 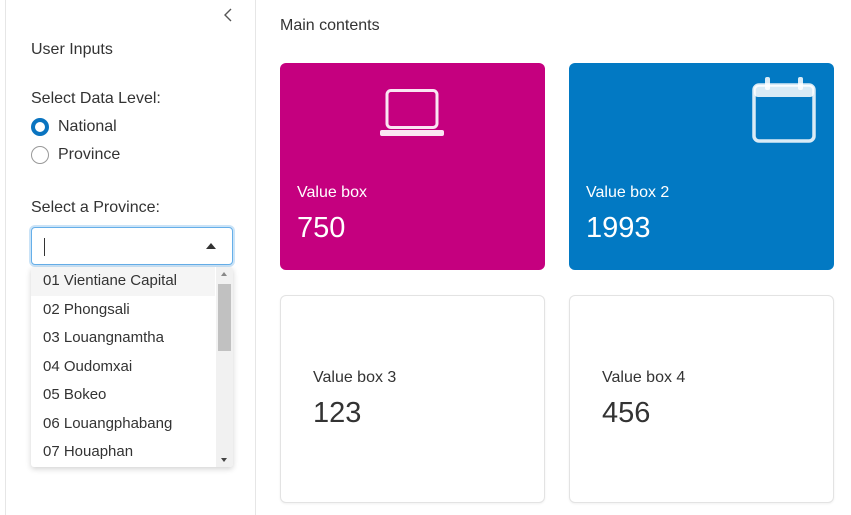 I want to click on value-box-value: 123, so click(x=337, y=413).